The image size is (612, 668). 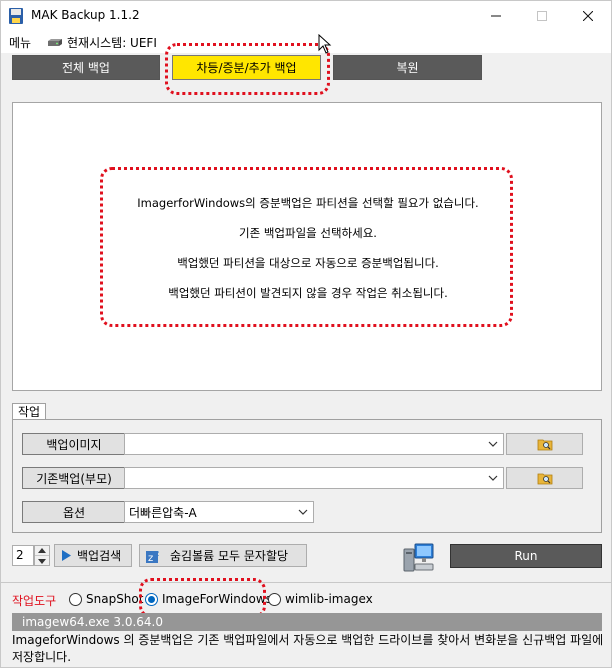 I want to click on minimize-button, so click(x=496, y=16).